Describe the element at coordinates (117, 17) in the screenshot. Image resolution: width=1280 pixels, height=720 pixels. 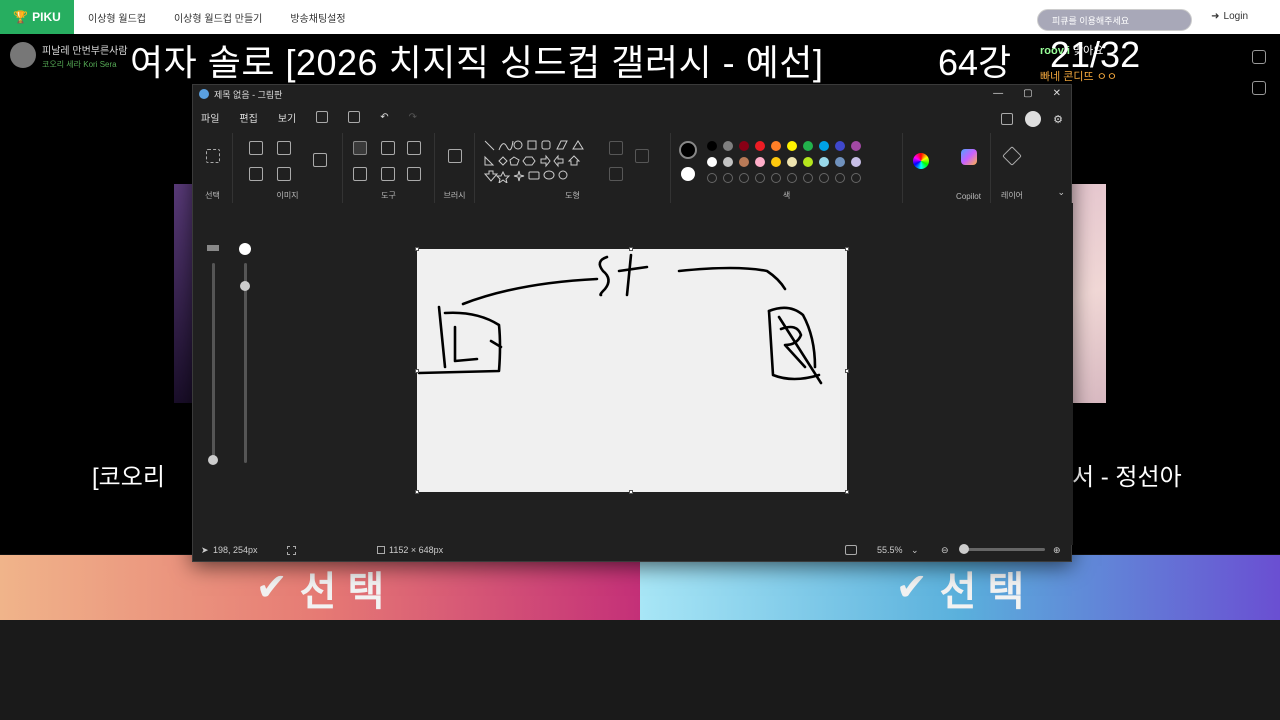
I see `nav-worldcup: 이상형 월드컵` at that location.